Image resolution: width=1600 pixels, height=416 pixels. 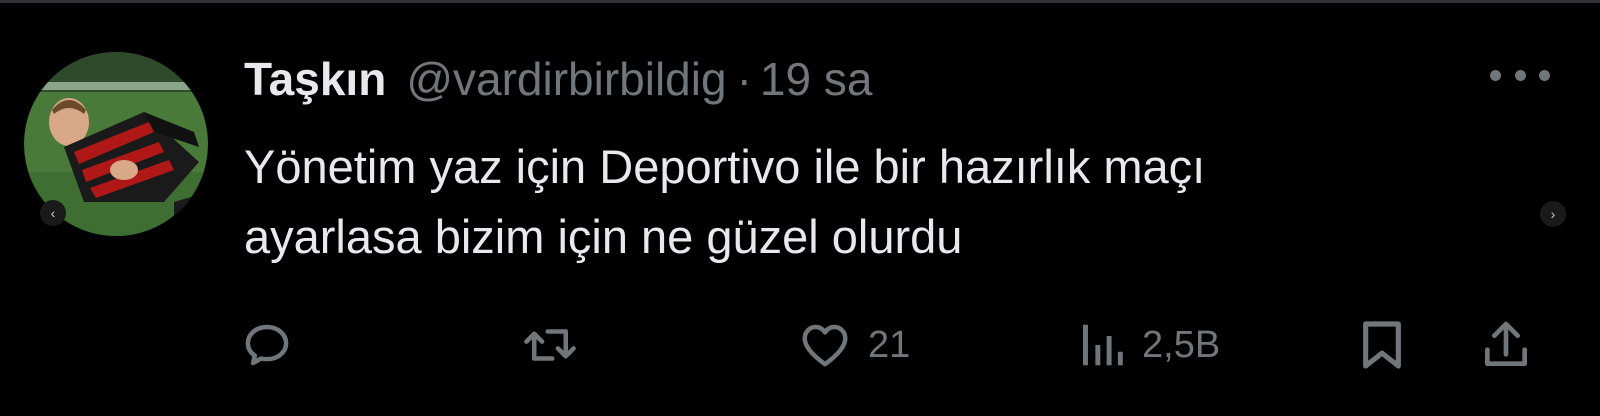 I want to click on top-divider, so click(x=800, y=1).